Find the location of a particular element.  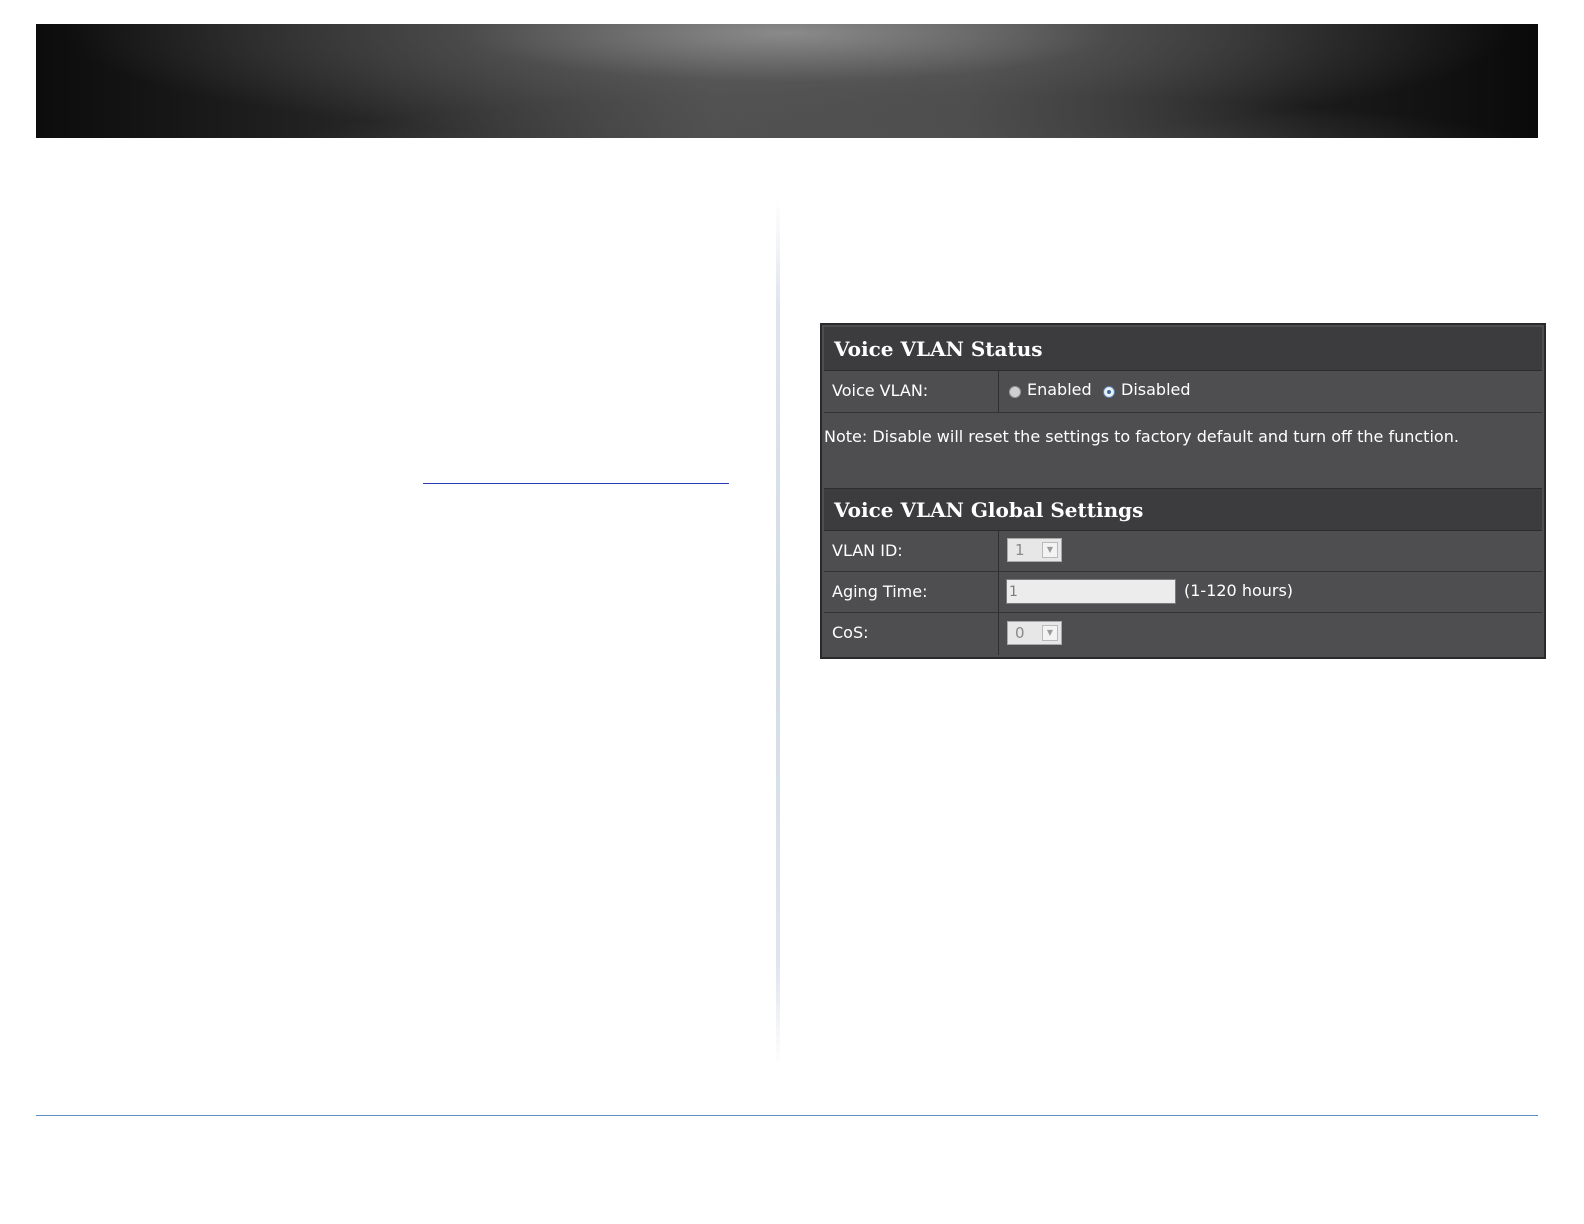

voice-vlan-global-settings-title: Voice VLAN Global Settings is located at coordinates (1183, 510).